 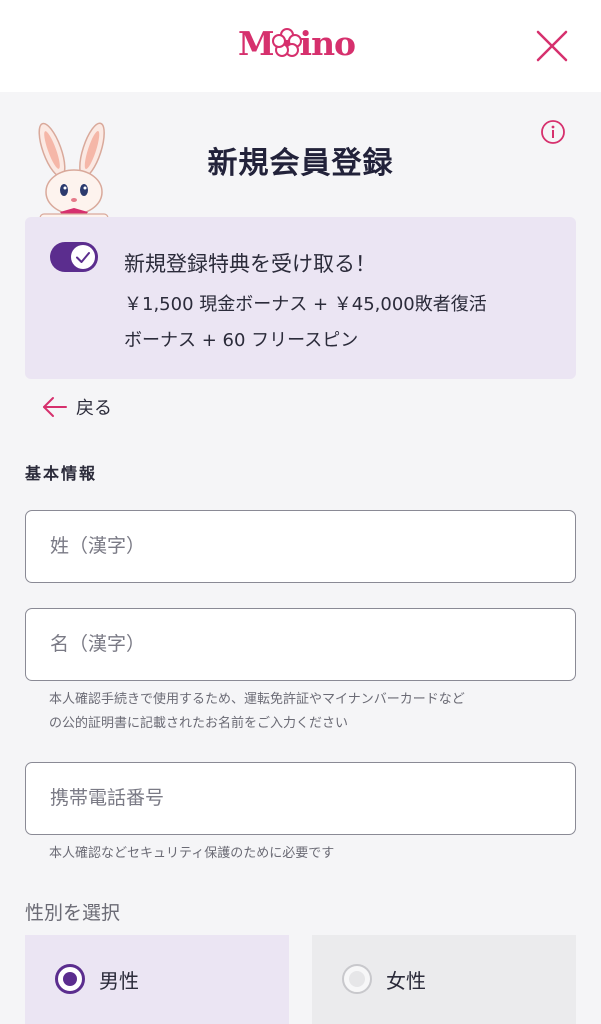 I want to click on gender-option-male: 男性, so click(x=157, y=979).